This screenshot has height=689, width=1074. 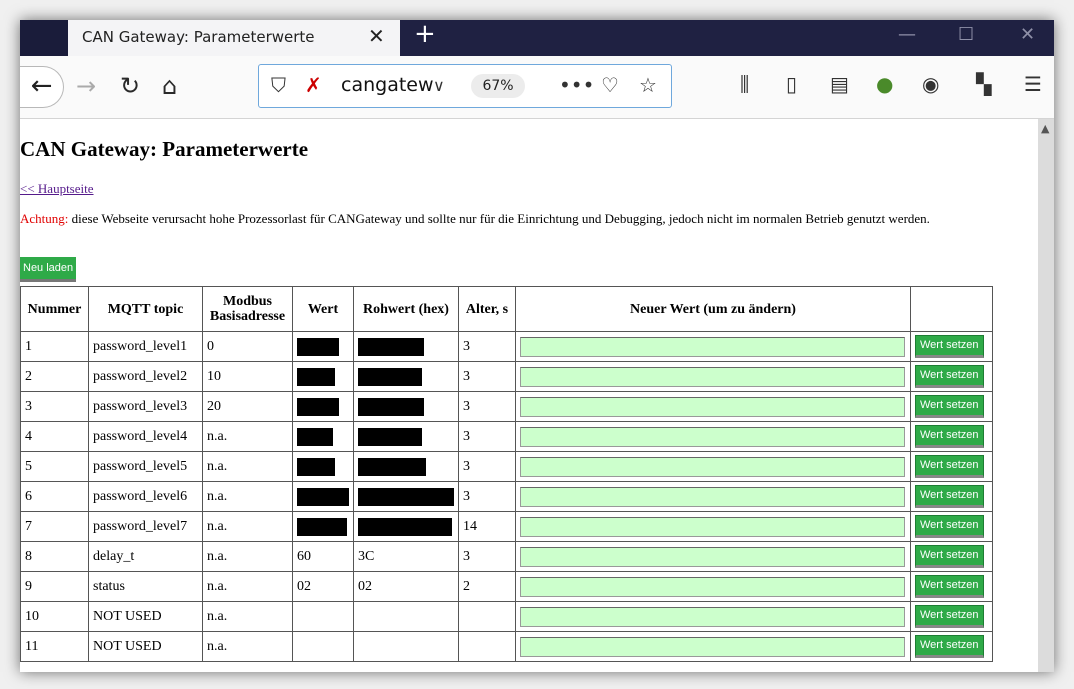 What do you see at coordinates (313, 85) in the screenshot?
I see `tracking-off-icon: ✗` at bounding box center [313, 85].